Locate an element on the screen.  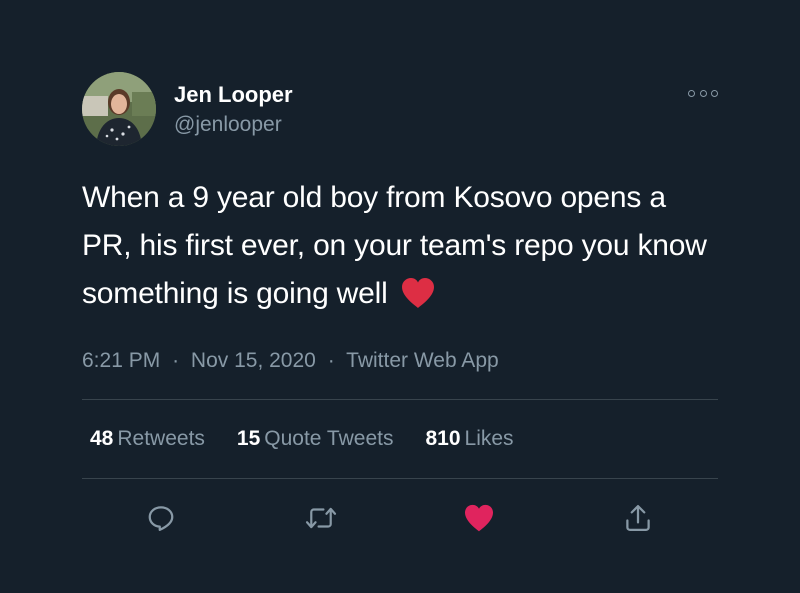
share-button is located at coordinates (638, 518).